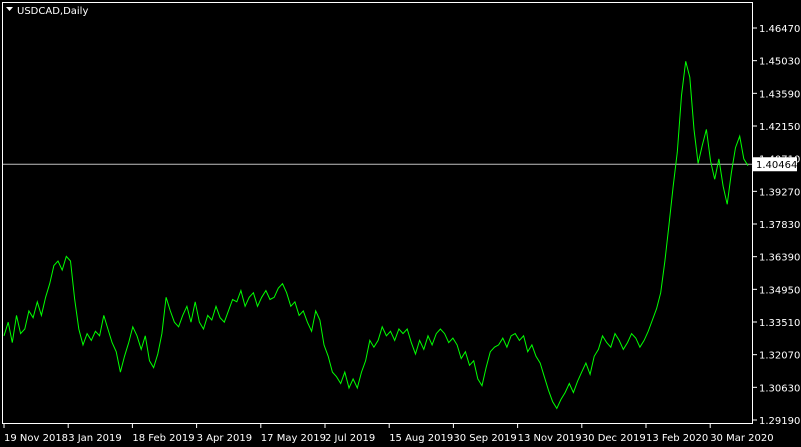 This screenshot has height=447, width=801. I want to click on x-tick-label: 13 Nov 2019, so click(550, 438).